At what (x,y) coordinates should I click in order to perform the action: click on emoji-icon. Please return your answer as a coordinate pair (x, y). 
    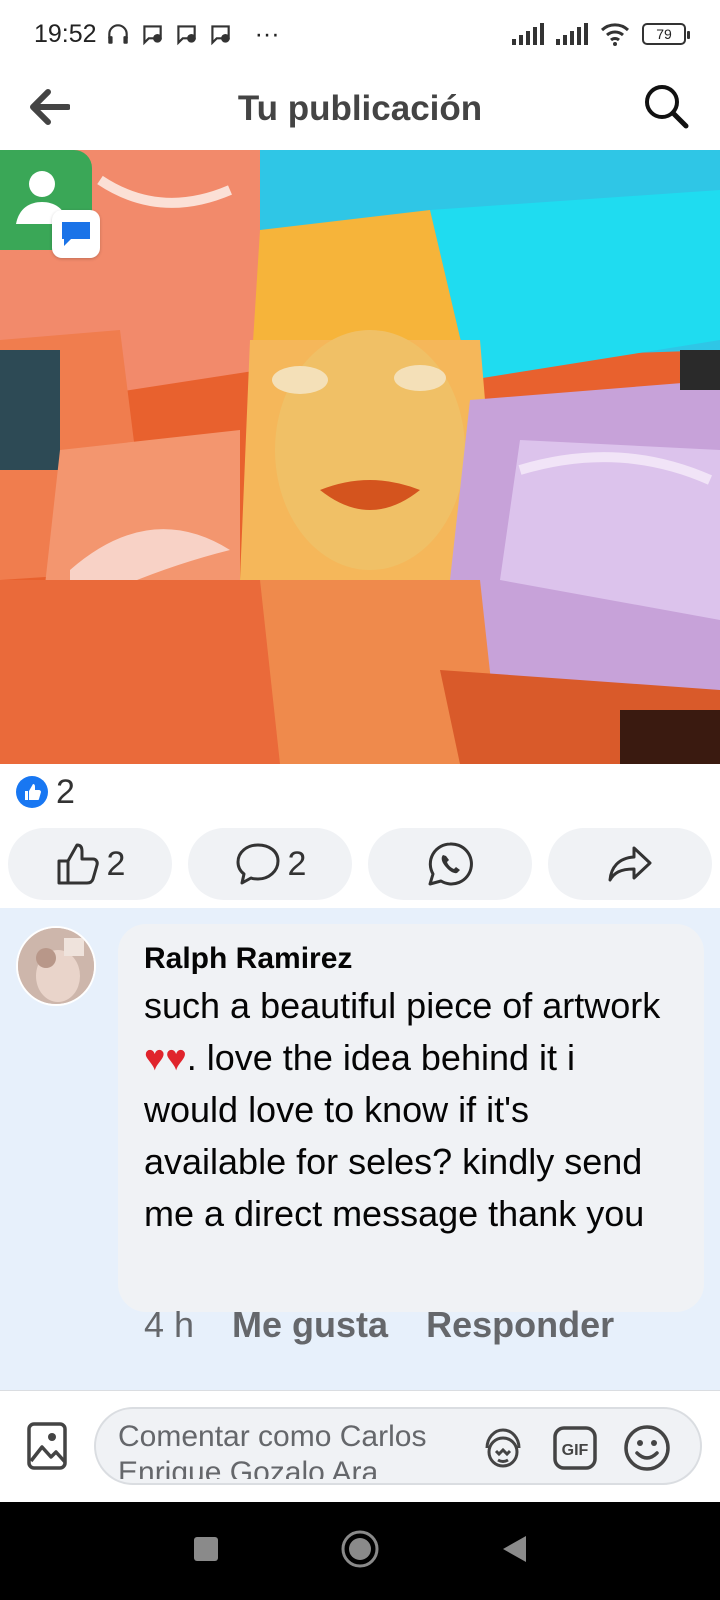
    Looking at the image, I should click on (647, 1448).